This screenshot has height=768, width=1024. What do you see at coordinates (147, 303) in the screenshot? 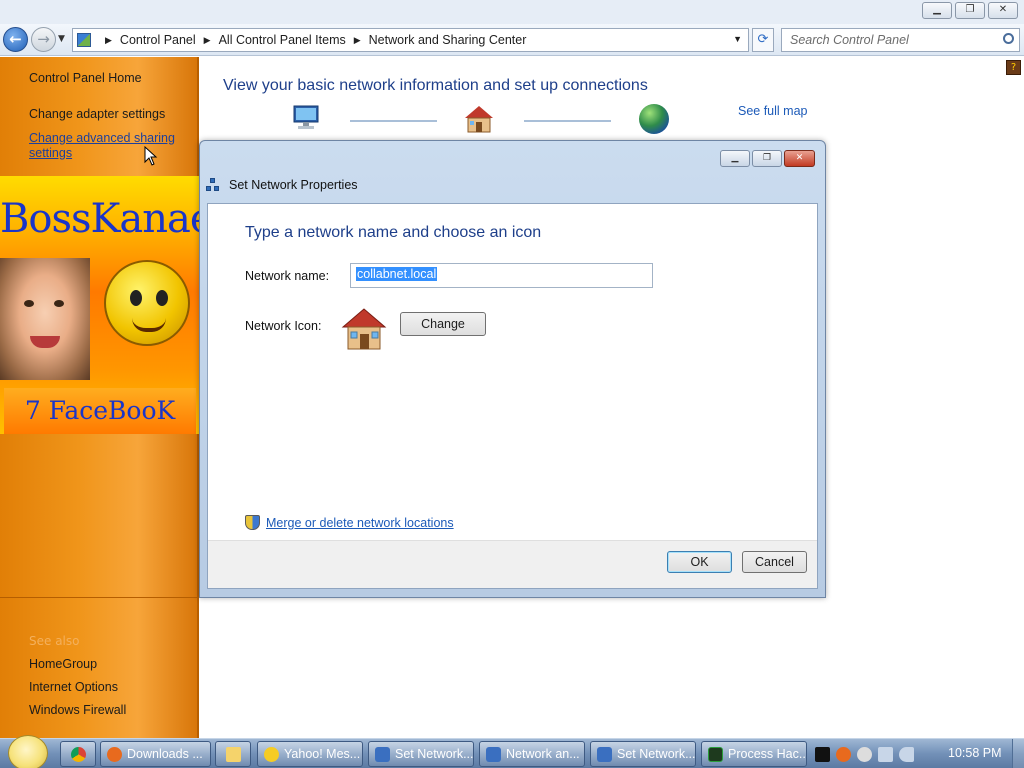
I see `smiley-icon` at bounding box center [147, 303].